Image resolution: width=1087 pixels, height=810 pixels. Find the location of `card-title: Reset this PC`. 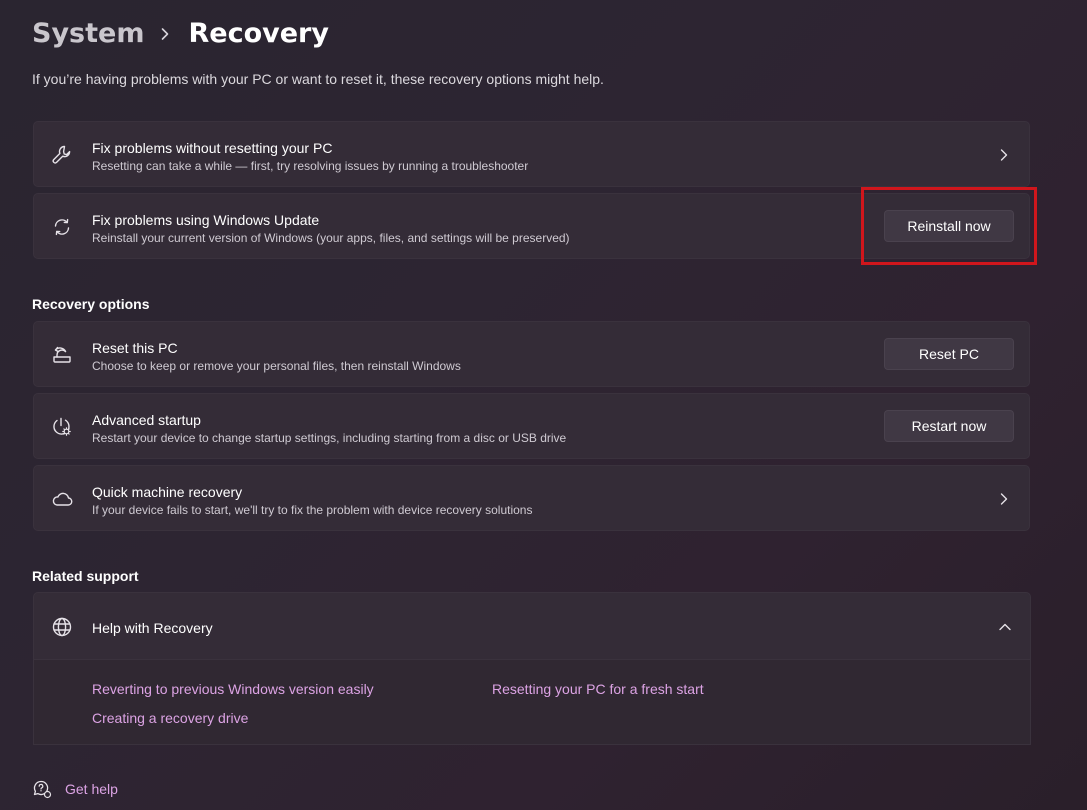

card-title: Reset this PC is located at coordinates (135, 348).